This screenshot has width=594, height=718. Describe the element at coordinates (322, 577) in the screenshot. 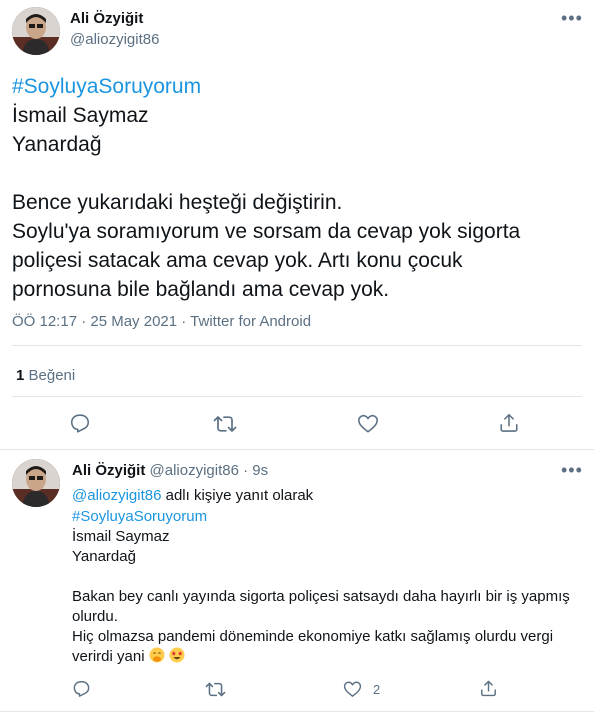

I see `reply-blank-line` at that location.